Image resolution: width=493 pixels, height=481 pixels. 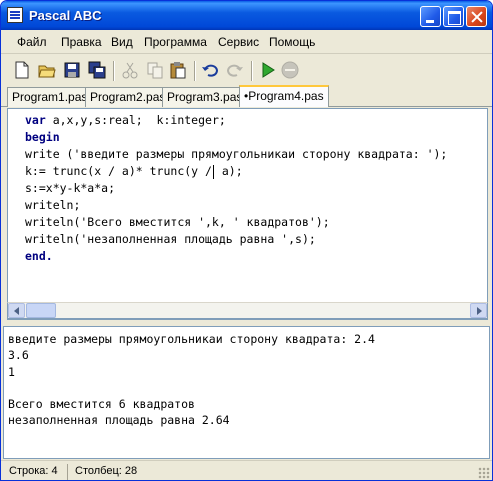 What do you see at coordinates (135, 120) in the screenshot?
I see `code-text: a,x,y,s:real; k:integer;` at bounding box center [135, 120].